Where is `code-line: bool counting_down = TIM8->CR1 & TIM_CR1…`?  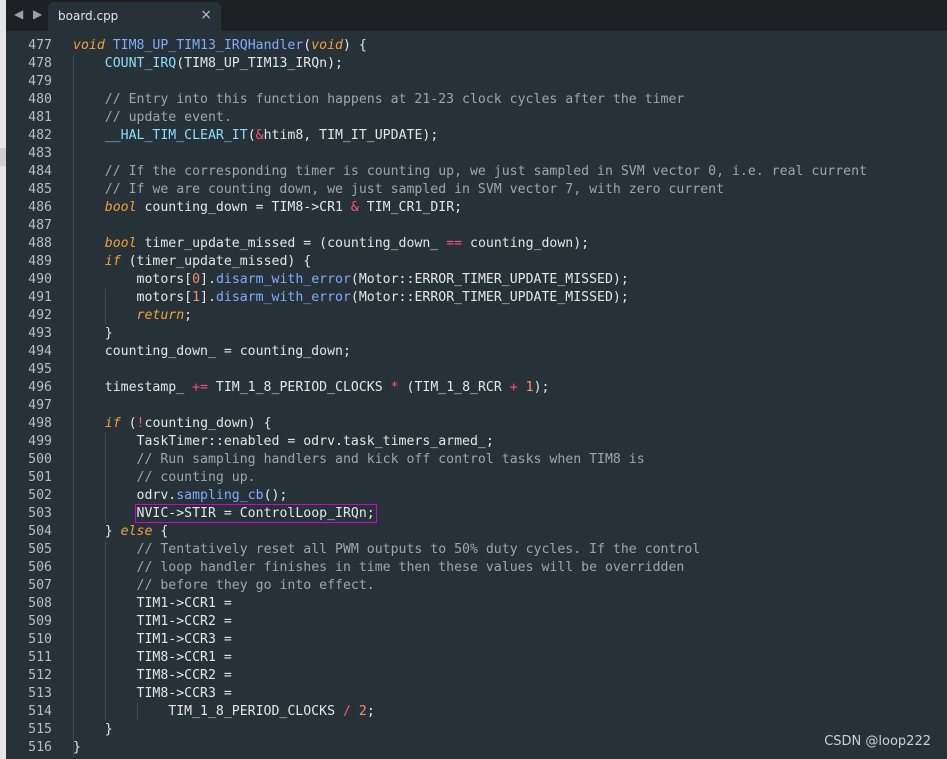 code-line: bool counting_down = TIM8->CR1 & TIM_CR1… is located at coordinates (508, 208).